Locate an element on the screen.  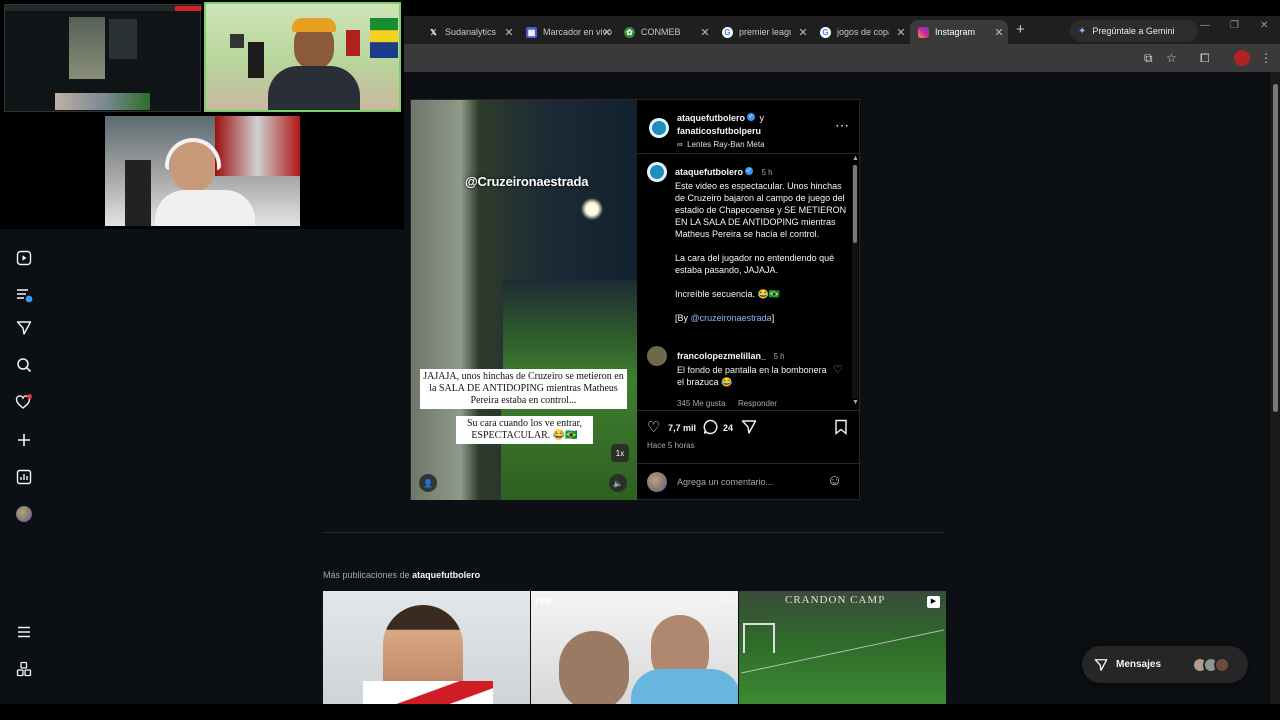
more-post-thumbnail is located at coordinates (426, 647).